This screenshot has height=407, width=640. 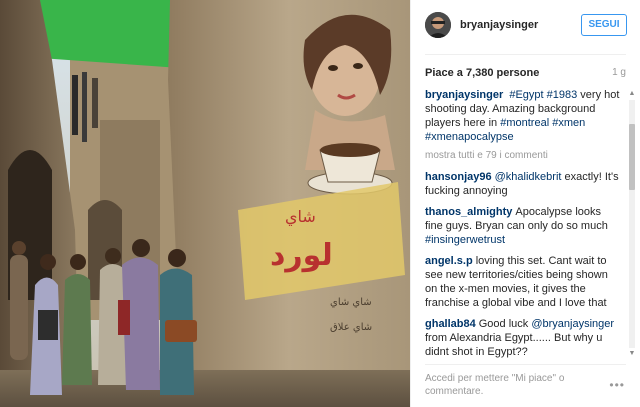 I want to click on scroll-up-arrow-icon: ▲, so click(x=632, y=94).